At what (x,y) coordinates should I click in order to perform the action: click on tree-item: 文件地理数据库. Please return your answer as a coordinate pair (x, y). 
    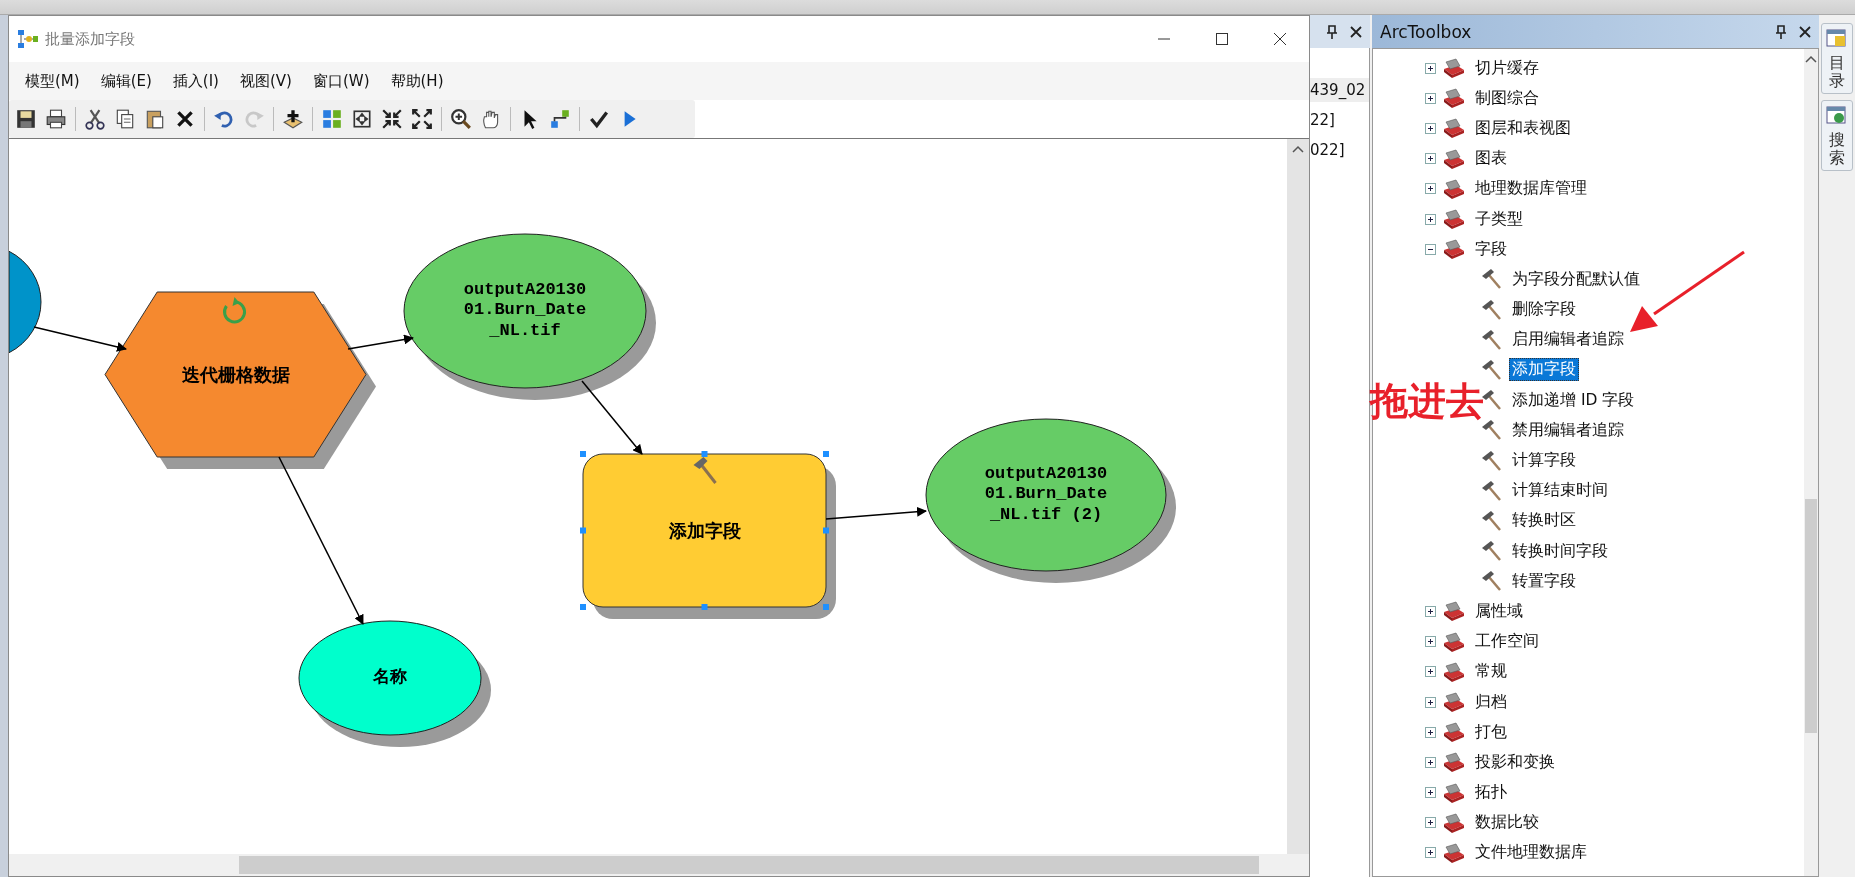
    Looking at the image, I should click on (1531, 853).